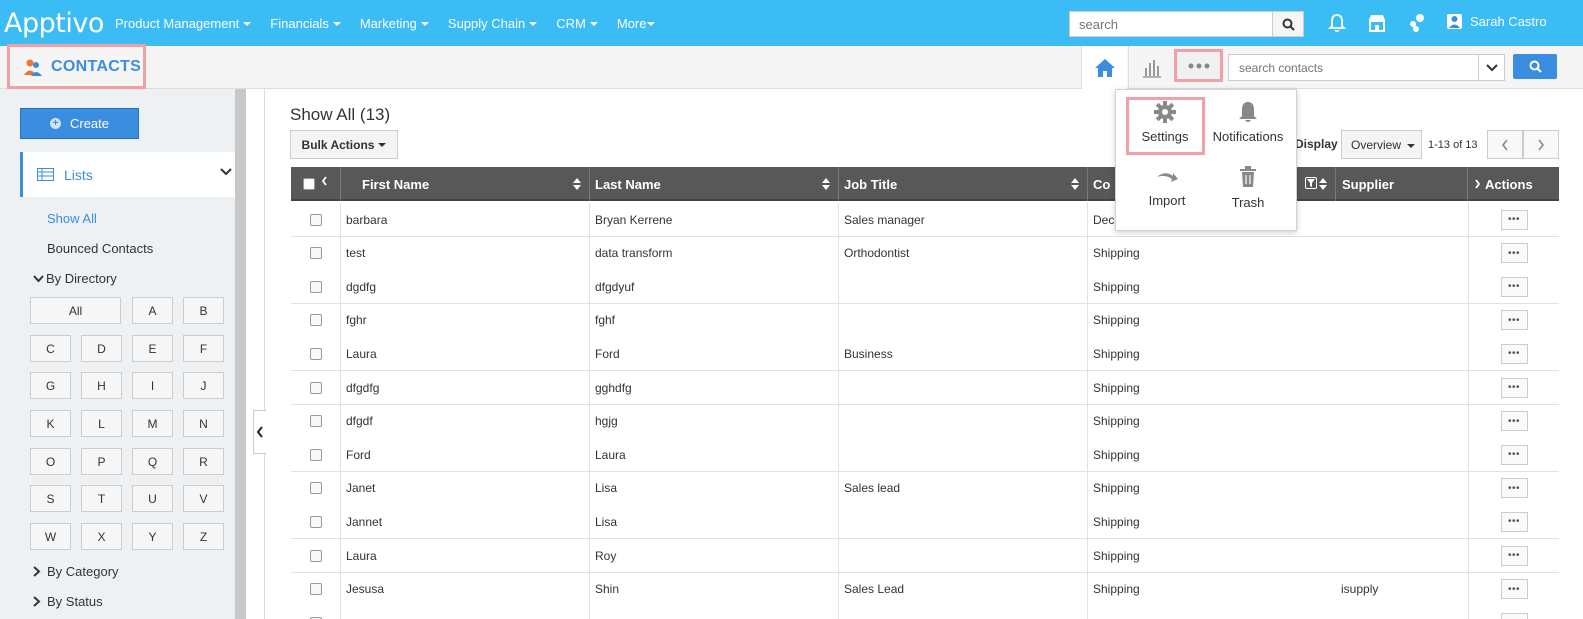 This screenshot has width=1583, height=619. What do you see at coordinates (240, 354) in the screenshot?
I see `sidebar-scrollbar` at bounding box center [240, 354].